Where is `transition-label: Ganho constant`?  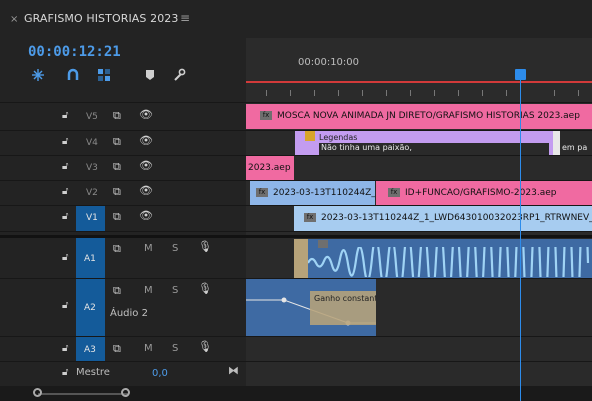 transition-label: Ganho constant is located at coordinates (345, 298).